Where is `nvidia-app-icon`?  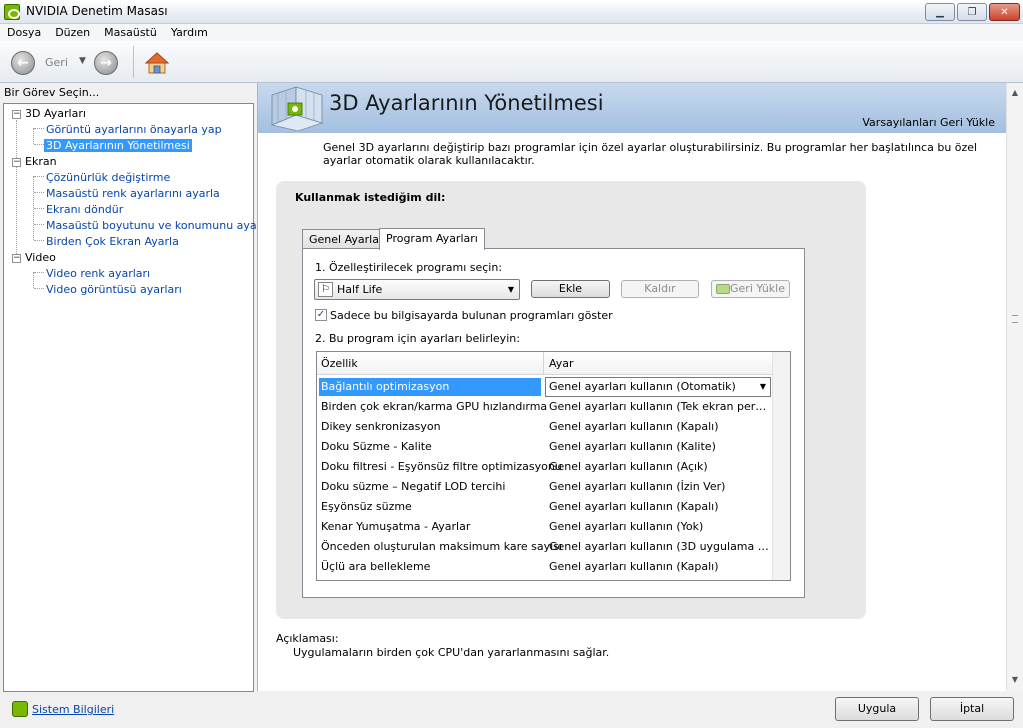
nvidia-app-icon is located at coordinates (12, 12).